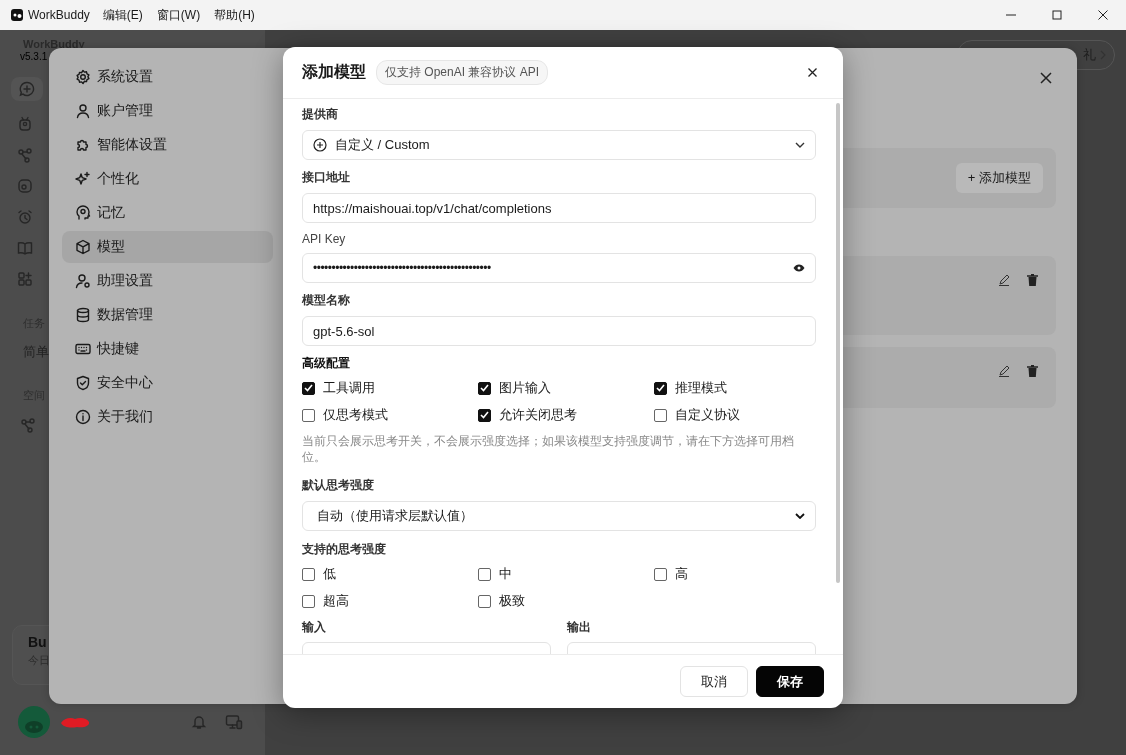  What do you see at coordinates (336, 601) in the screenshot?
I see `checkbox-label: 超高` at bounding box center [336, 601].